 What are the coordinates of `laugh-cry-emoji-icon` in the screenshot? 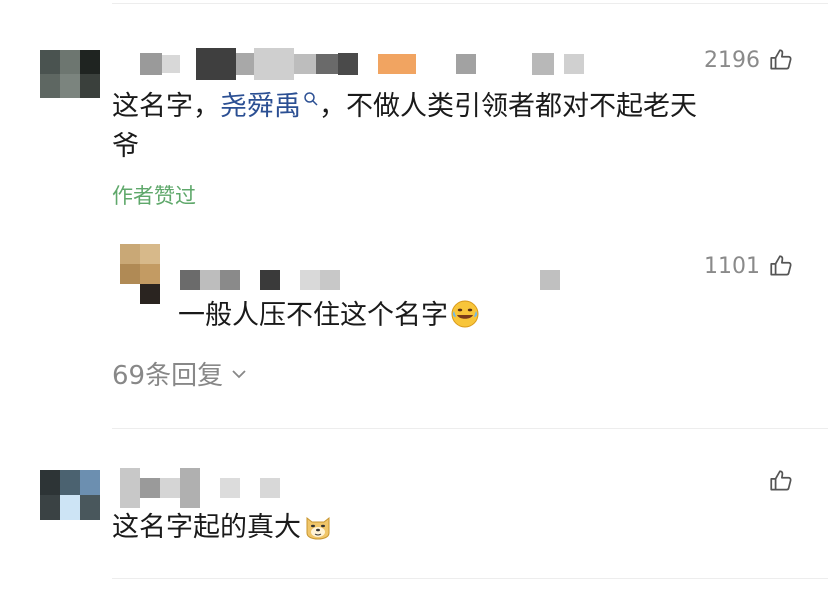 It's located at (465, 314).